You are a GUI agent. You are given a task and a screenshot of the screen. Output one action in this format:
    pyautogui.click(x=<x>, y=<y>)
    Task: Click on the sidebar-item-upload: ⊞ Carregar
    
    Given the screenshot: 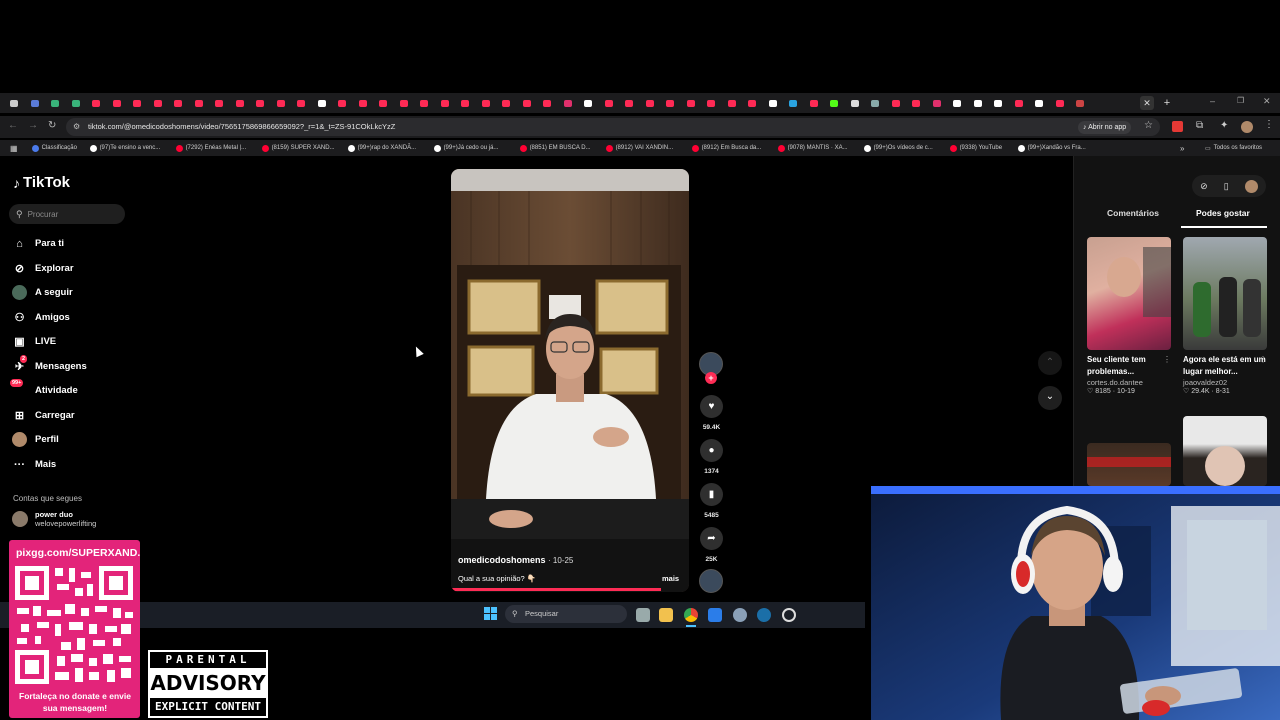 What is the action you would take?
    pyautogui.click(x=43, y=415)
    